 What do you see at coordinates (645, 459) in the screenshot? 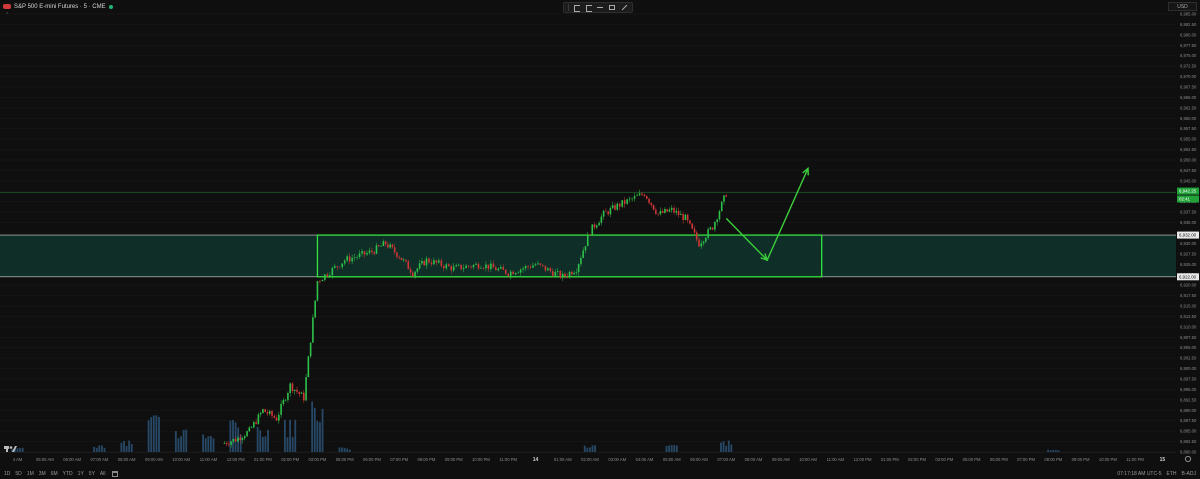
I see `time-tick-label: 04:00 AM` at bounding box center [645, 459].